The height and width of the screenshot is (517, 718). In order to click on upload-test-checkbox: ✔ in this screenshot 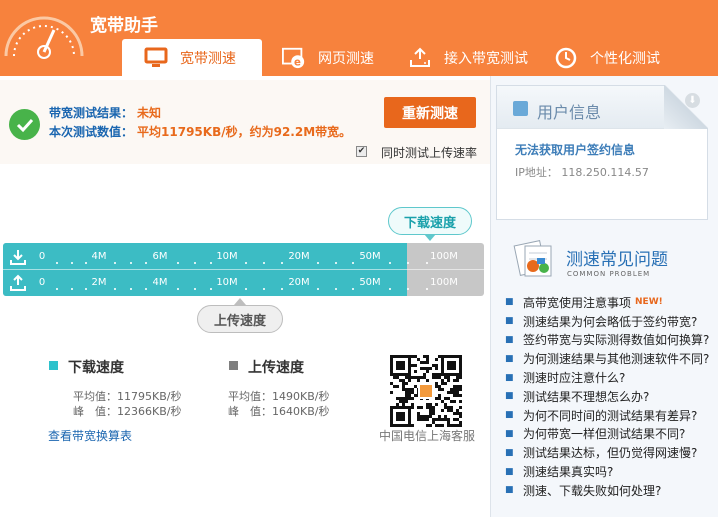, I will do `click(361, 151)`.